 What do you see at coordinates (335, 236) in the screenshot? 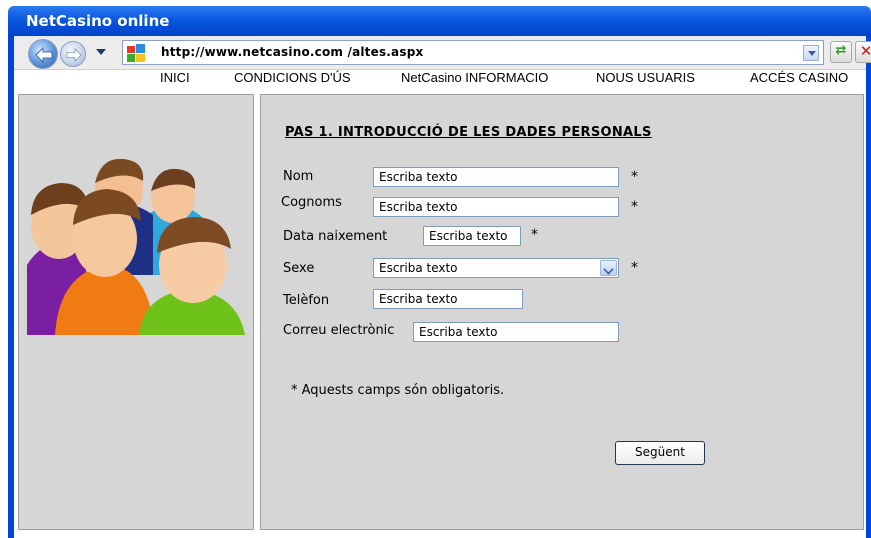
I see `data-naixement-label: Data naixement` at bounding box center [335, 236].